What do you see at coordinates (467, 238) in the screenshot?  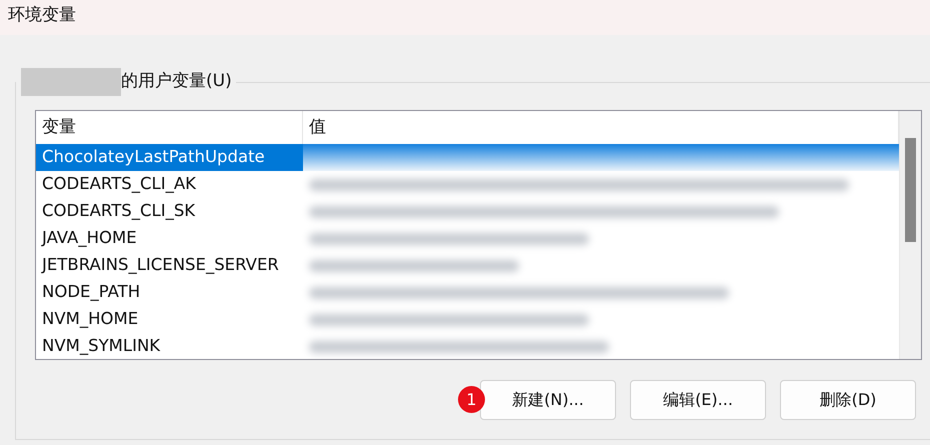 I see `list-row: JAVA_HOME` at bounding box center [467, 238].